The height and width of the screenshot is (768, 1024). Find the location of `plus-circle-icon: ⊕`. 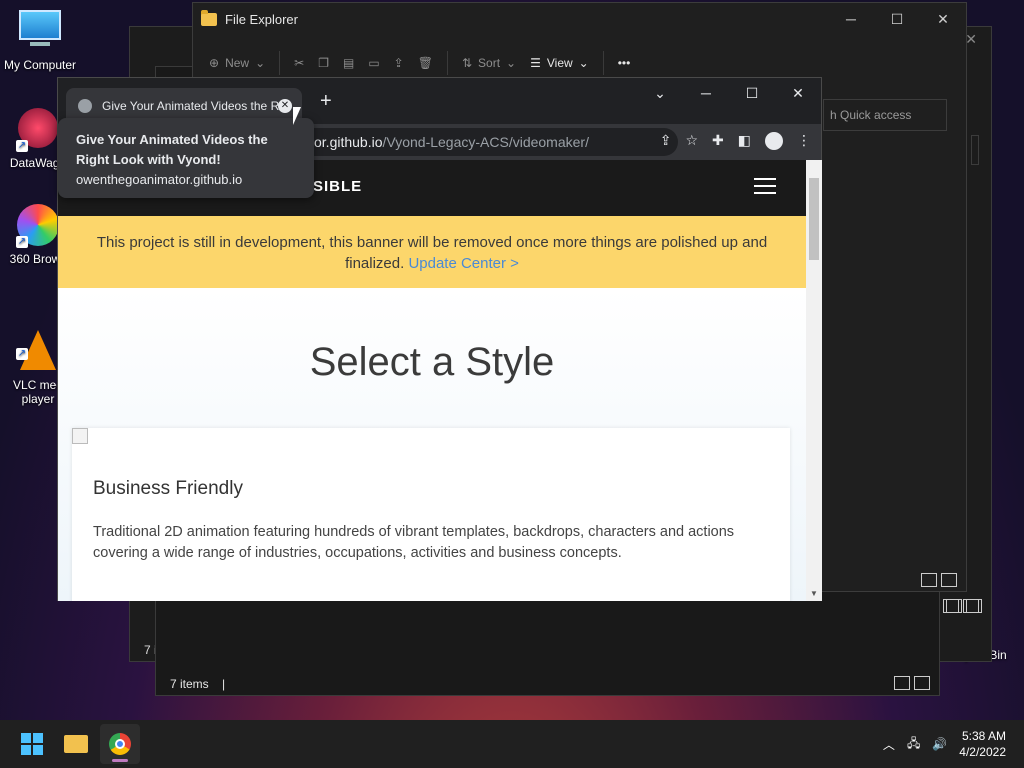

plus-circle-icon: ⊕ is located at coordinates (214, 63).